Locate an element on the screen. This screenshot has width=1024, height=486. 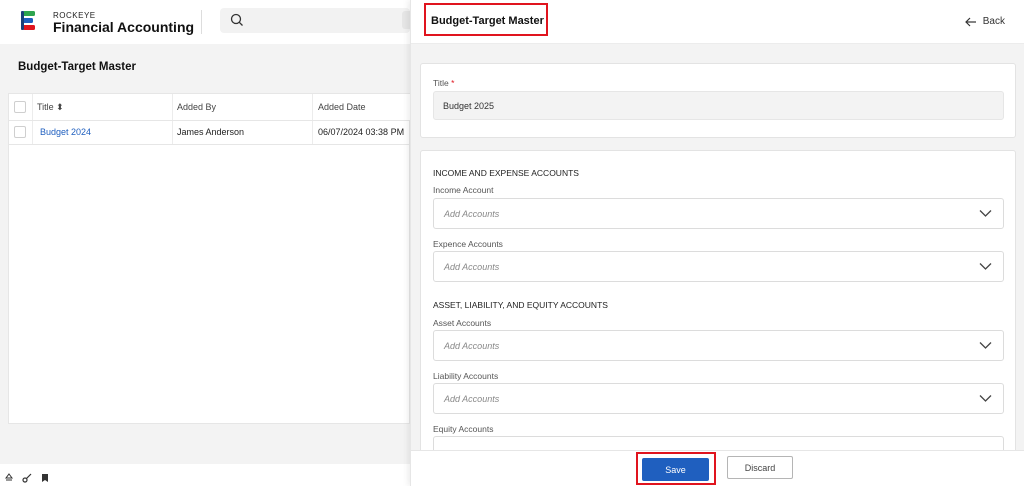
liability-accounts-select: Add Accounts is located at coordinates (718, 398).